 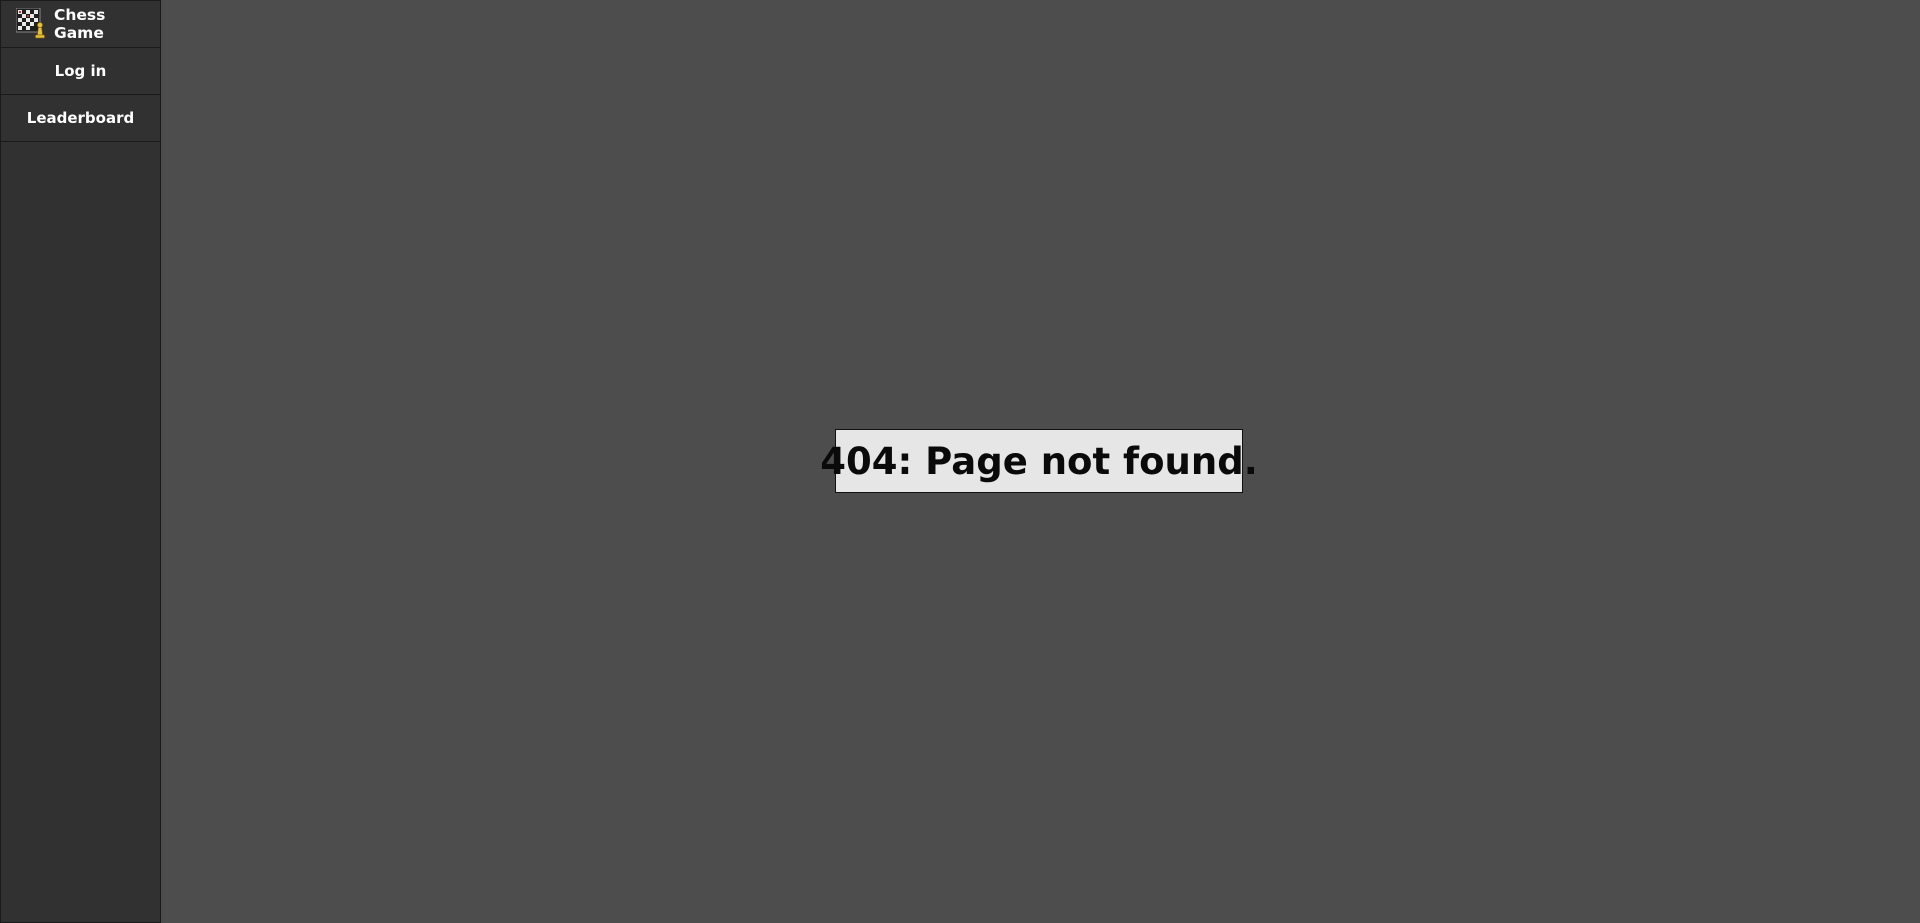 What do you see at coordinates (80, 71) in the screenshot?
I see `sidebar-item-log-in: Log in` at bounding box center [80, 71].